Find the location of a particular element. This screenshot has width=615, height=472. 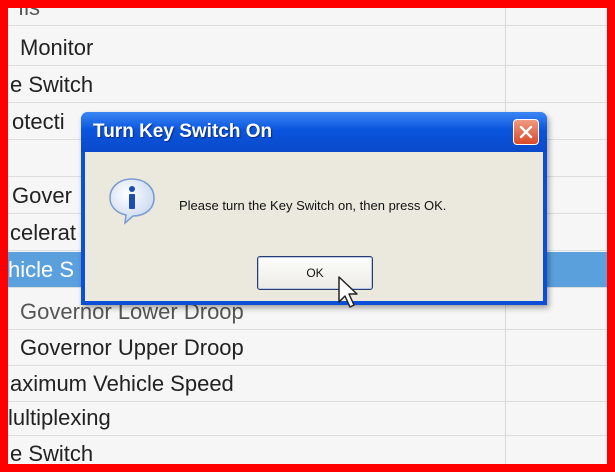

list-item-label: ıls is located at coordinates (29, 16).